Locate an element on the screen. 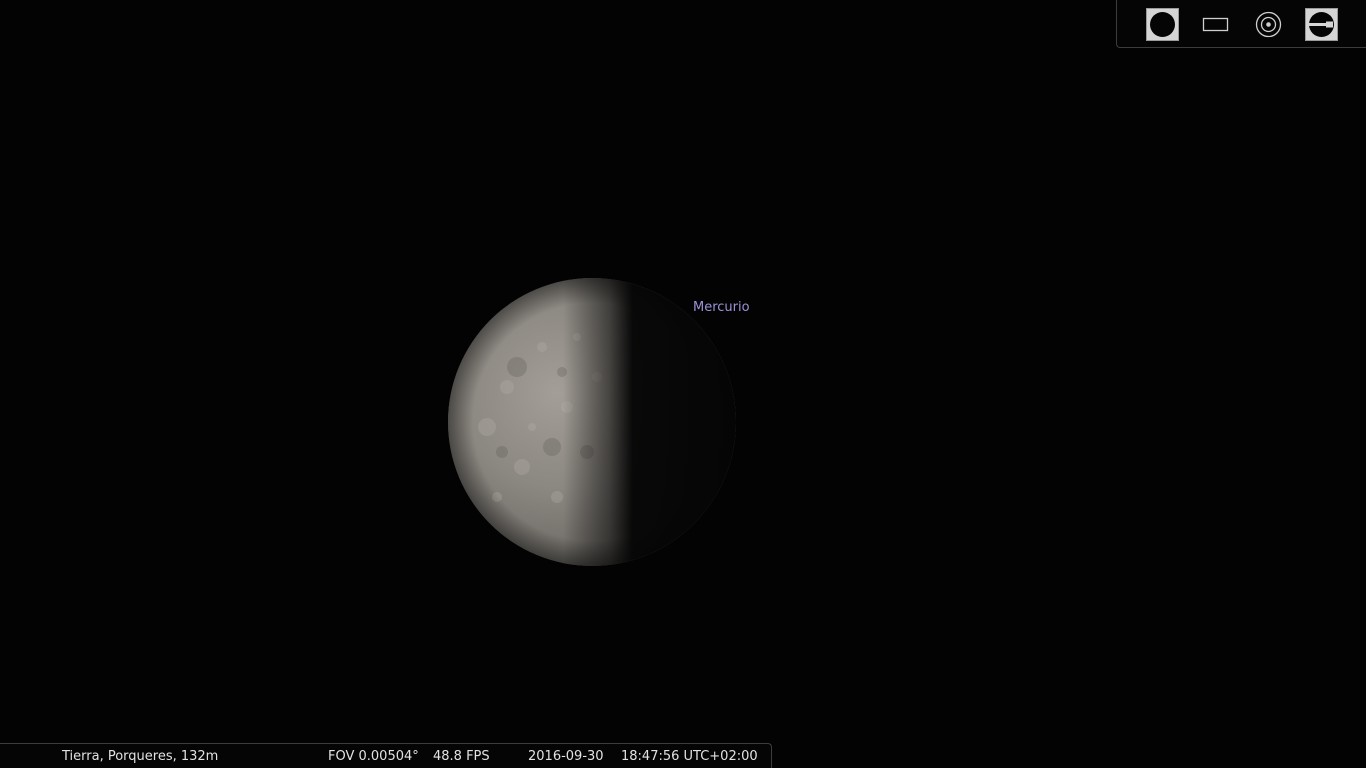 Image resolution: width=1366 pixels, height=768 pixels. rectangle-icon is located at coordinates (1215, 24).